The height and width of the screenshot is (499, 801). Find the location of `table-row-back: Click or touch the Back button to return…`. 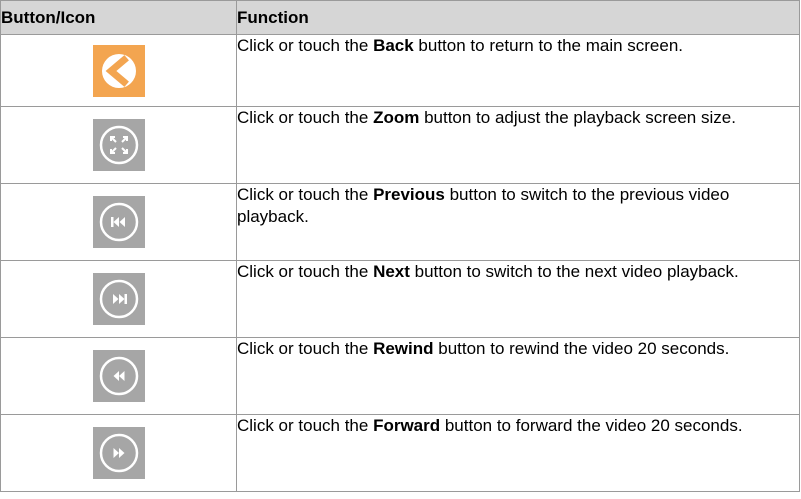

table-row-back: Click or touch the Back button to return… is located at coordinates (400, 70).